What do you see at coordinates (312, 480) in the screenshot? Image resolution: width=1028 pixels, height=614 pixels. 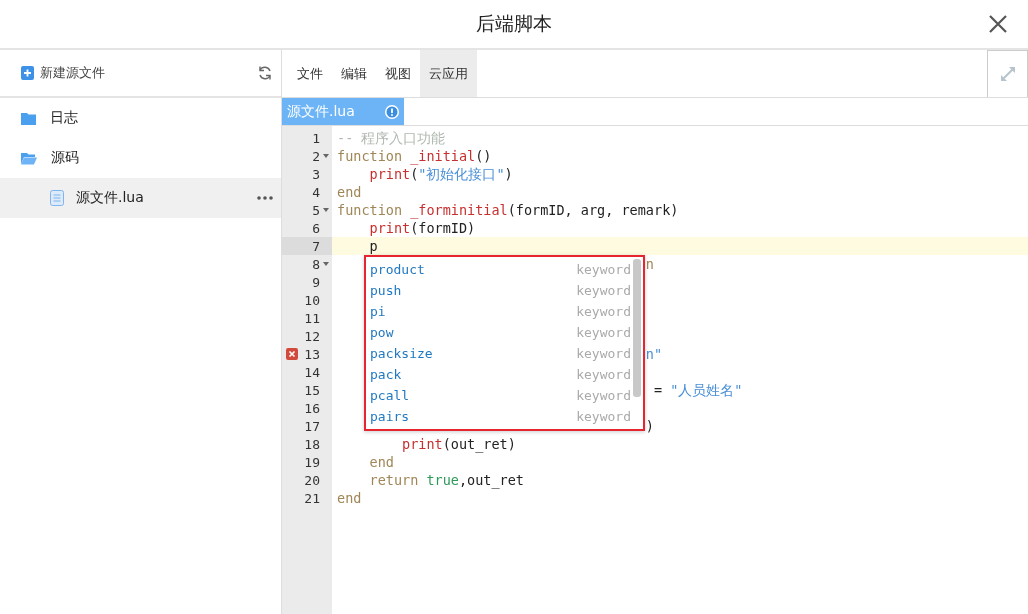 I see `line-number: 20` at bounding box center [312, 480].